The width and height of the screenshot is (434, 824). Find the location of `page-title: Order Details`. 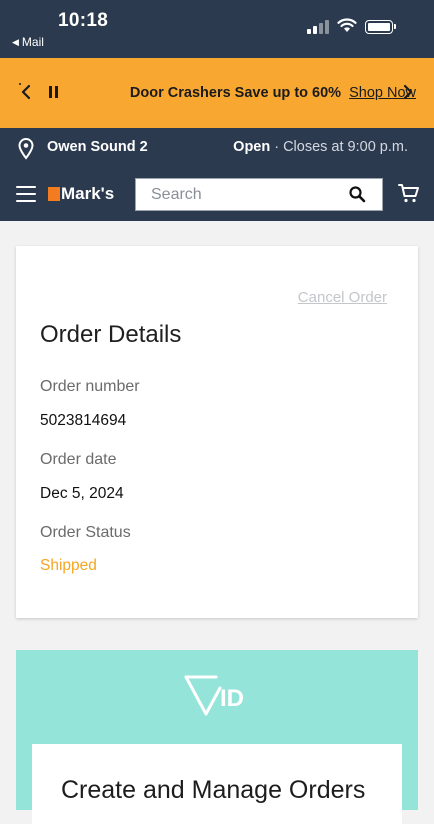

page-title: Order Details is located at coordinates (111, 334).